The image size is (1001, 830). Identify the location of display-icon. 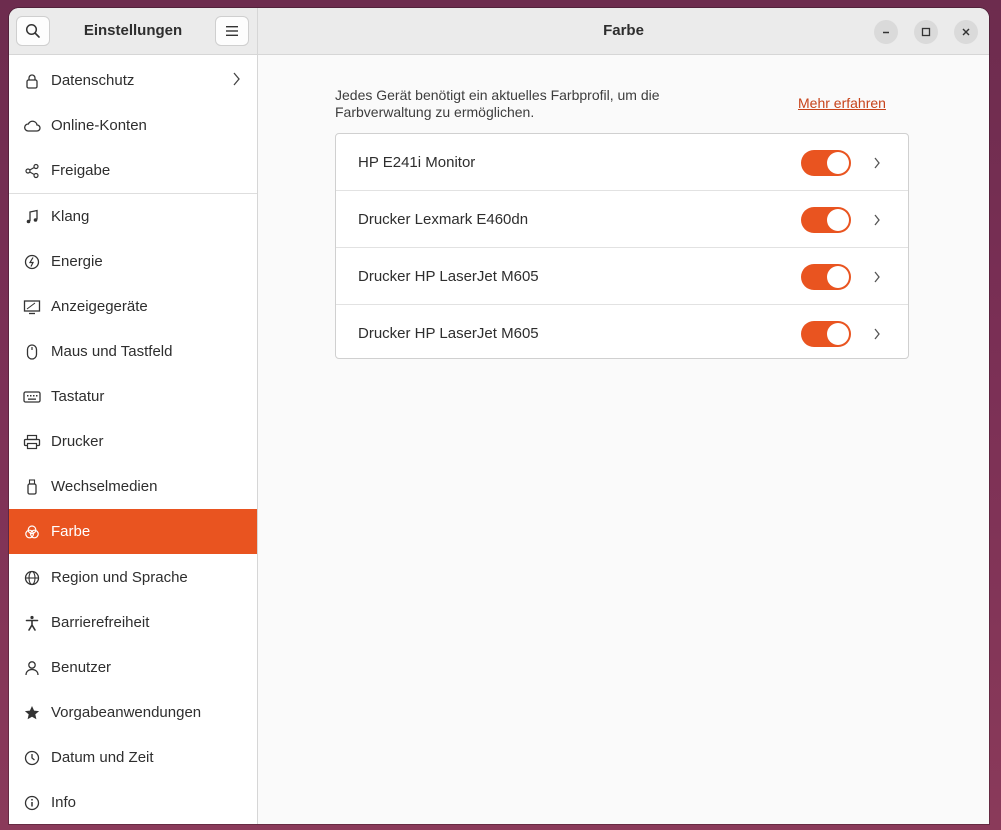
(32, 307).